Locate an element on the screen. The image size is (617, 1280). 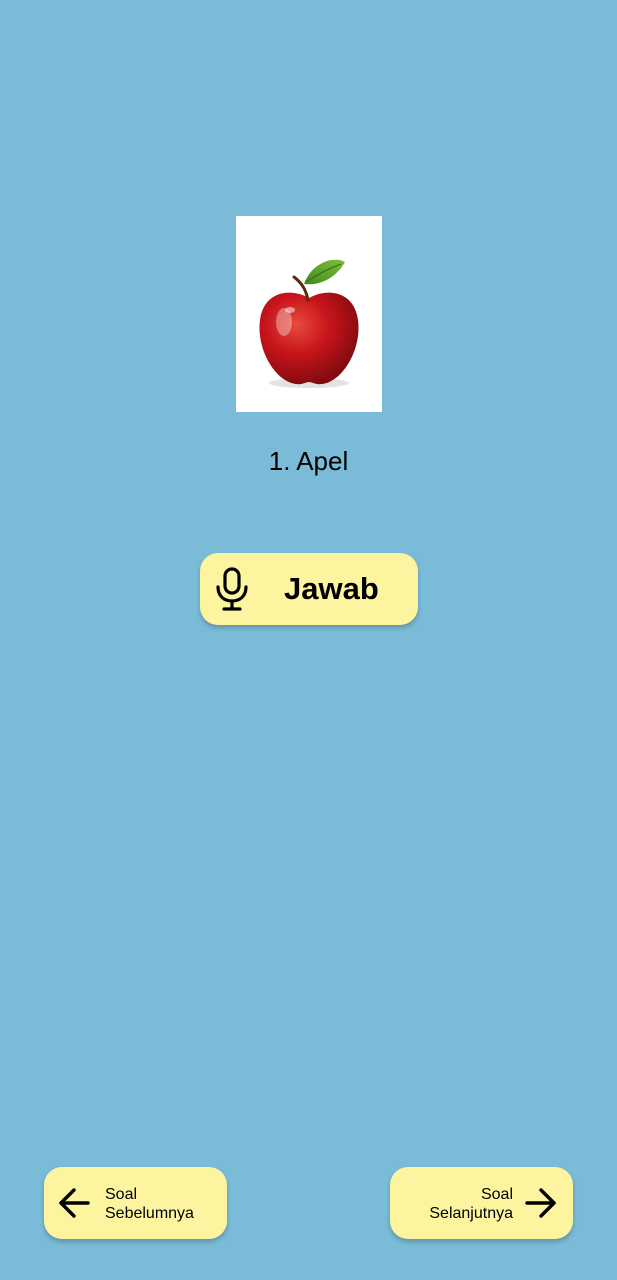
question-image is located at coordinates (309, 314).